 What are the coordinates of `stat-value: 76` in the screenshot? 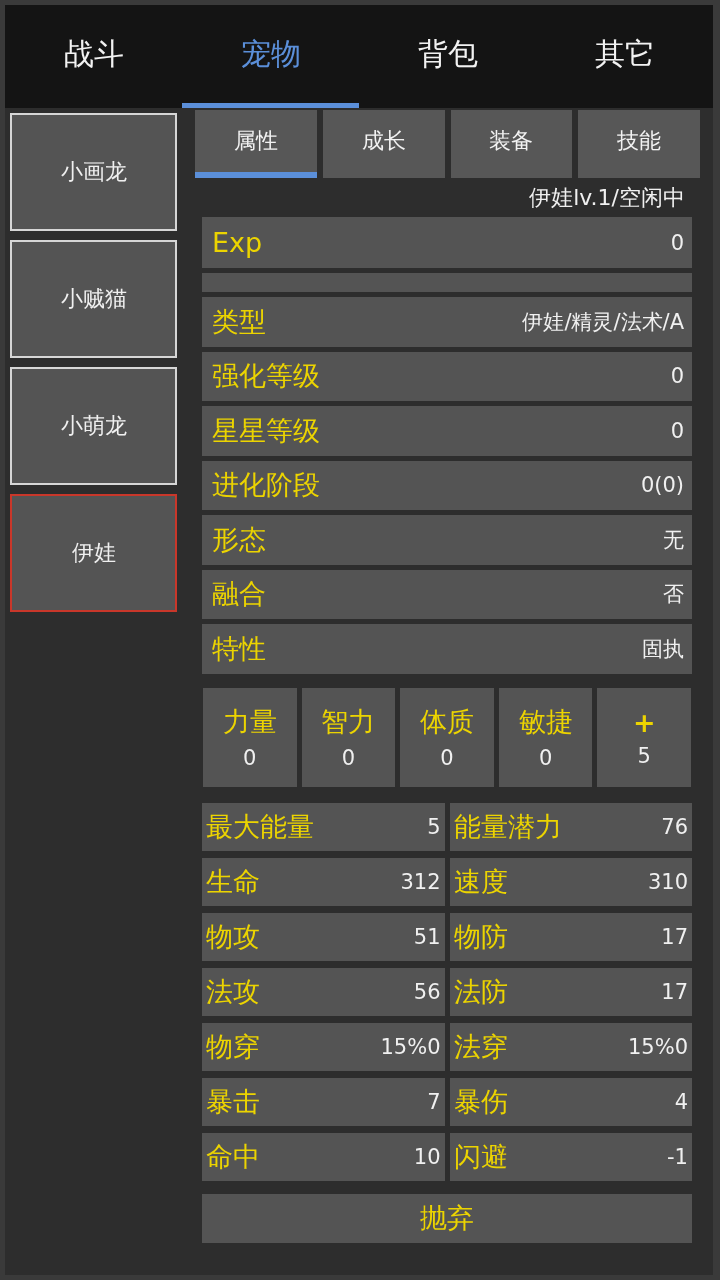 It's located at (674, 826).